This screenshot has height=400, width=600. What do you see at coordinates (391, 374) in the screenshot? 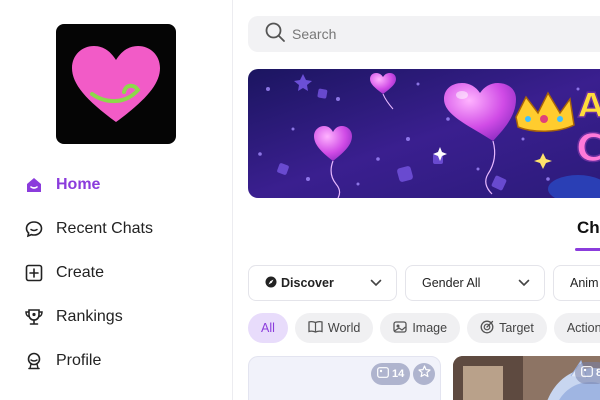
I see `image-count-badge: 14` at bounding box center [391, 374].